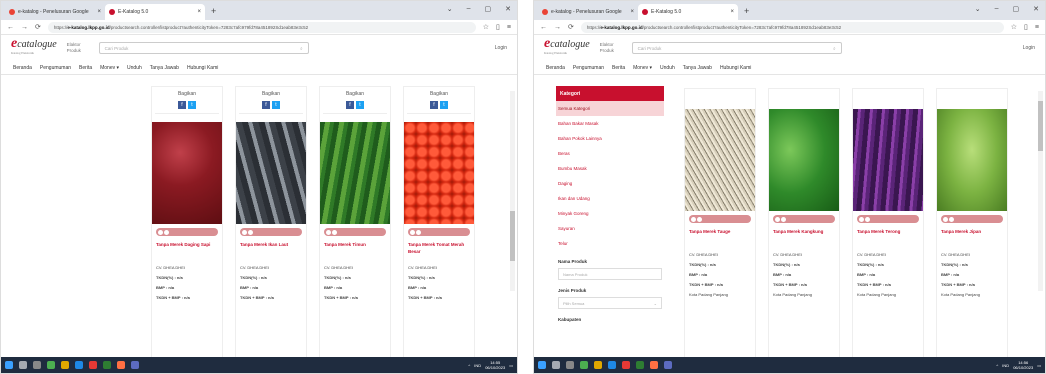 Image resolution: width=1046 pixels, height=374 pixels. What do you see at coordinates (1040, 191) in the screenshot?
I see `scrollbar` at bounding box center [1040, 191].